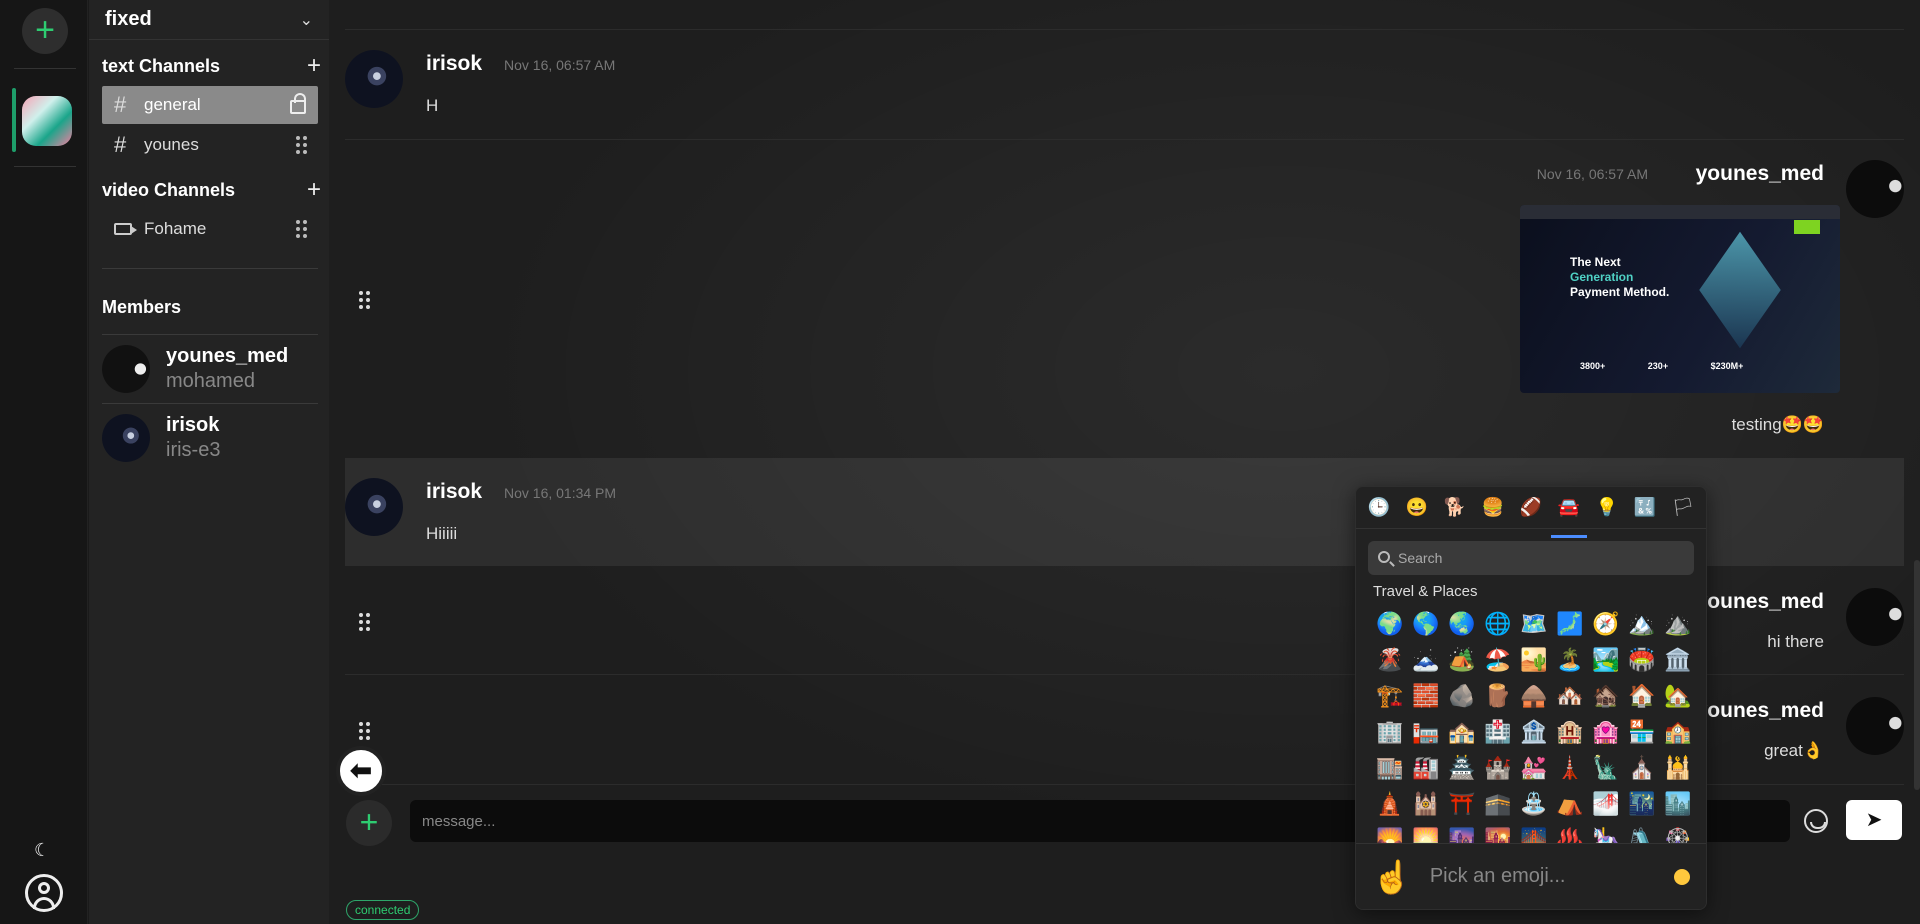  What do you see at coordinates (1462, 624) in the screenshot?
I see `emoji-item: 🌏` at bounding box center [1462, 624].